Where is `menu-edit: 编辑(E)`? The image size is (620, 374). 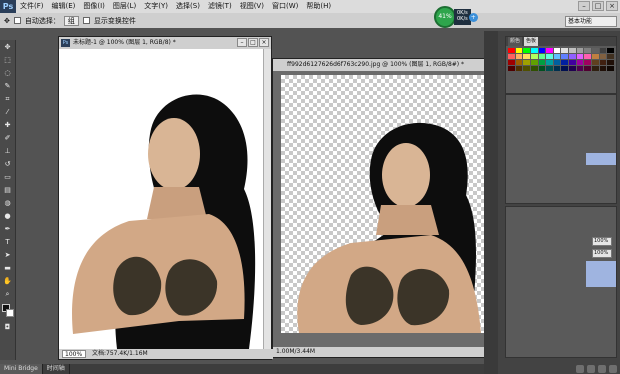
menu-edit: 编辑(E) is located at coordinates (64, 6).